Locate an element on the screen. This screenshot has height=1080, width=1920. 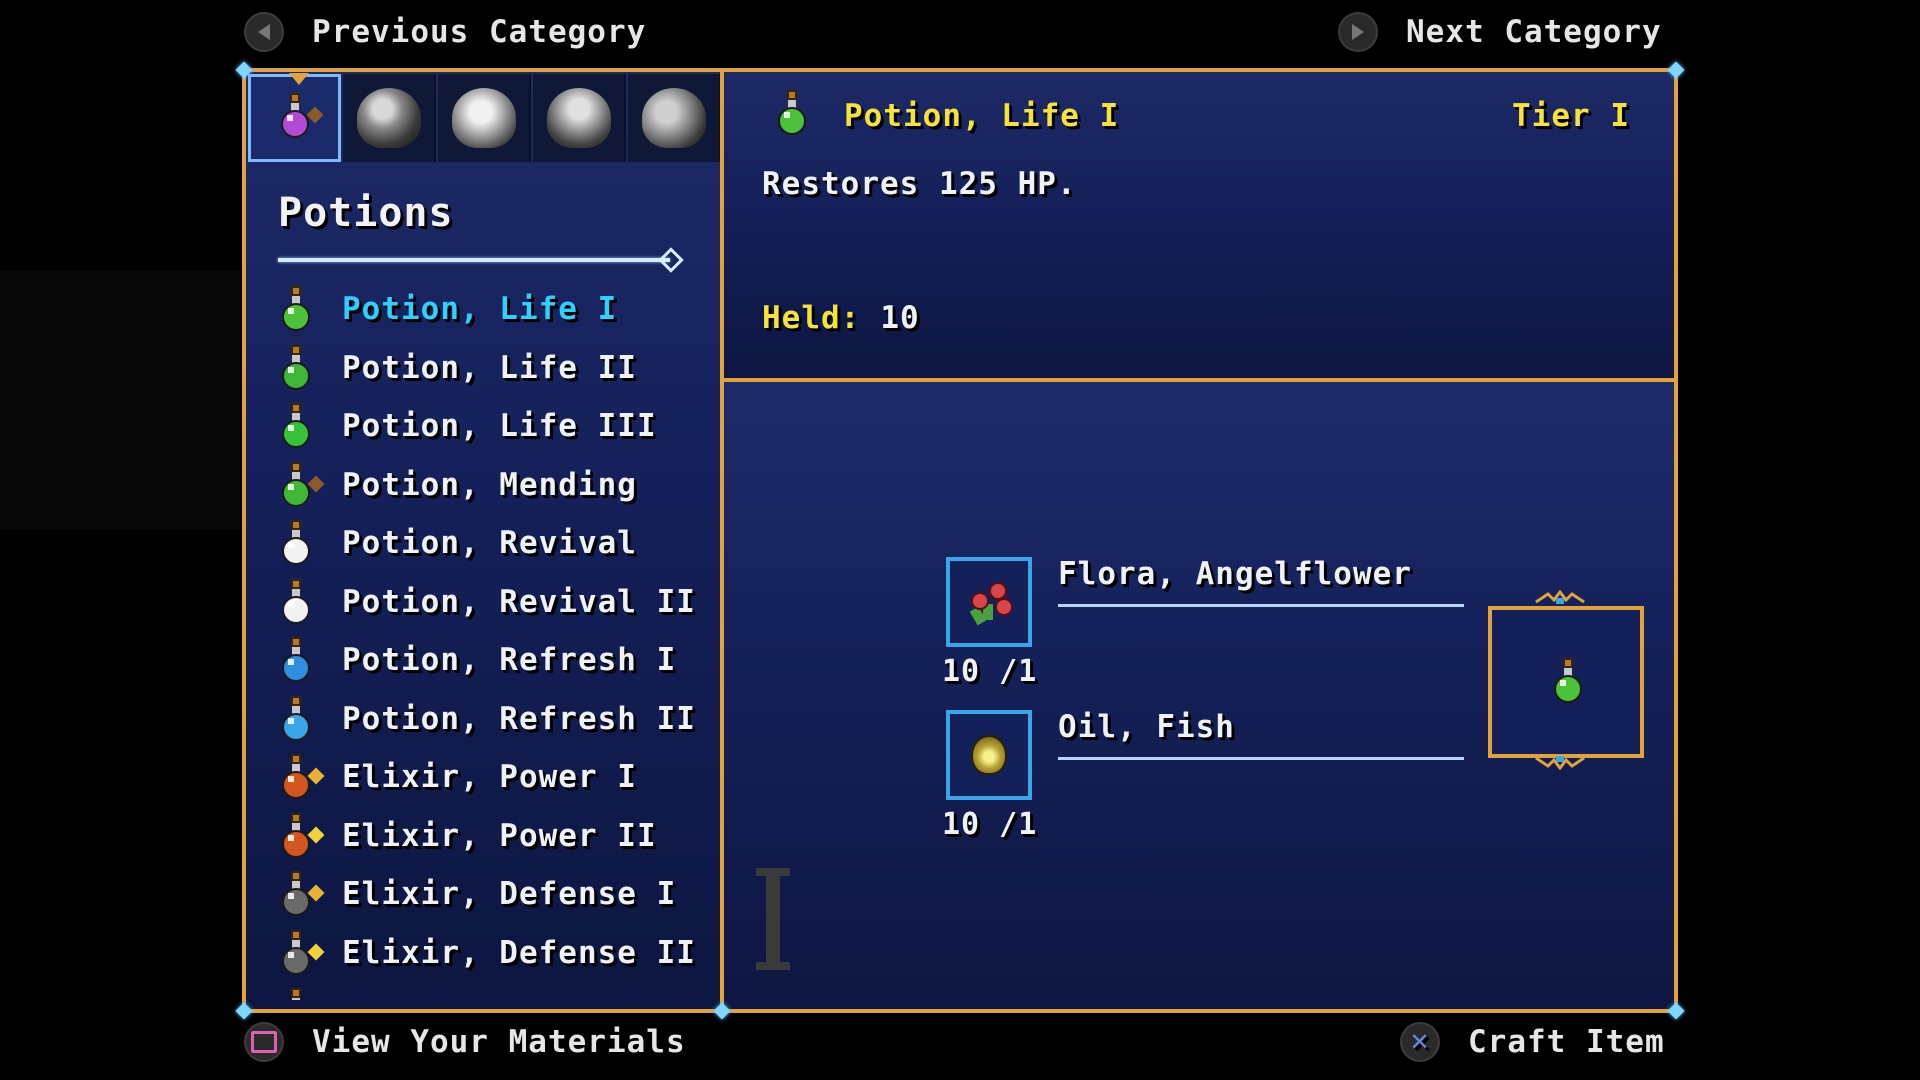
tab-potions is located at coordinates (294, 117).